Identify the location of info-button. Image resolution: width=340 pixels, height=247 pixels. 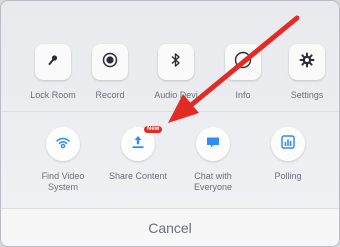
(243, 62).